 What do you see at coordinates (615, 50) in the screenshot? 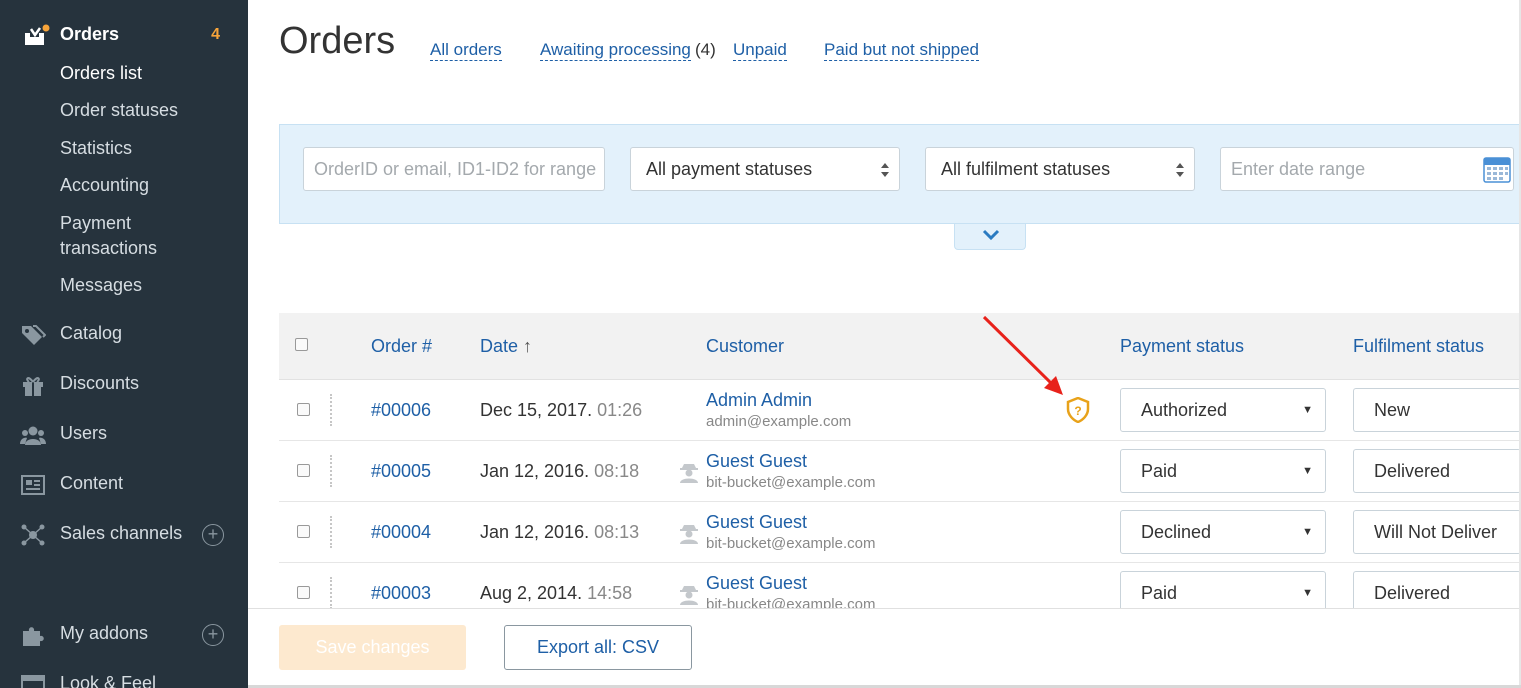
I see `tab-awaiting-processing: Awaiting processing` at bounding box center [615, 50].